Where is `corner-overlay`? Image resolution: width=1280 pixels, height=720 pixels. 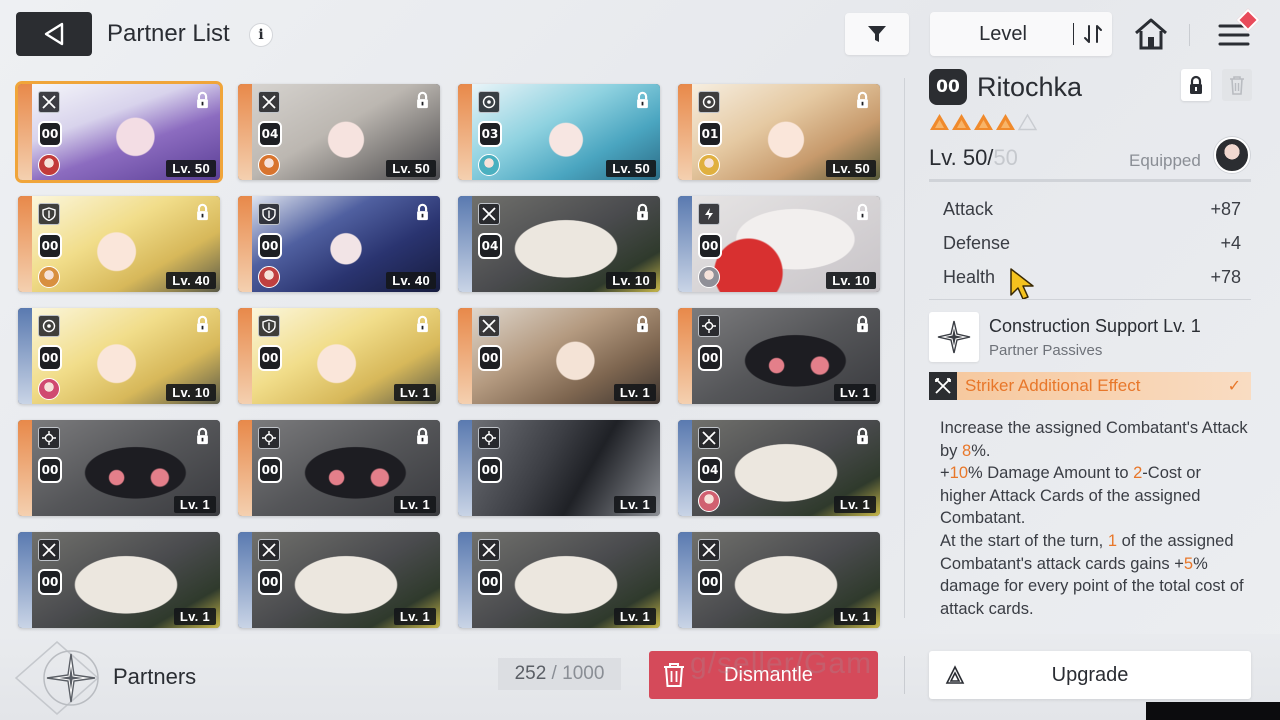 corner-overlay is located at coordinates (1213, 711).